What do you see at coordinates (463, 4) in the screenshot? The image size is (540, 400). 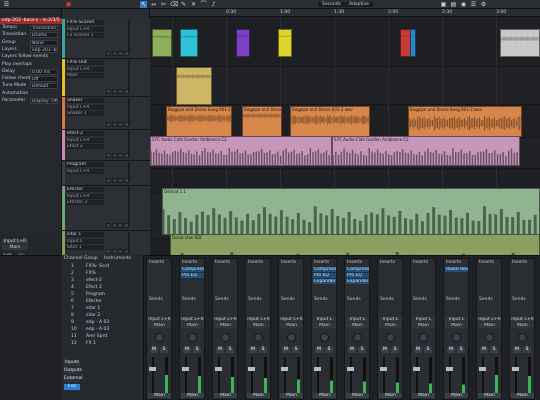 I see `toolbar-view-icon: ◉` at bounding box center [463, 4].